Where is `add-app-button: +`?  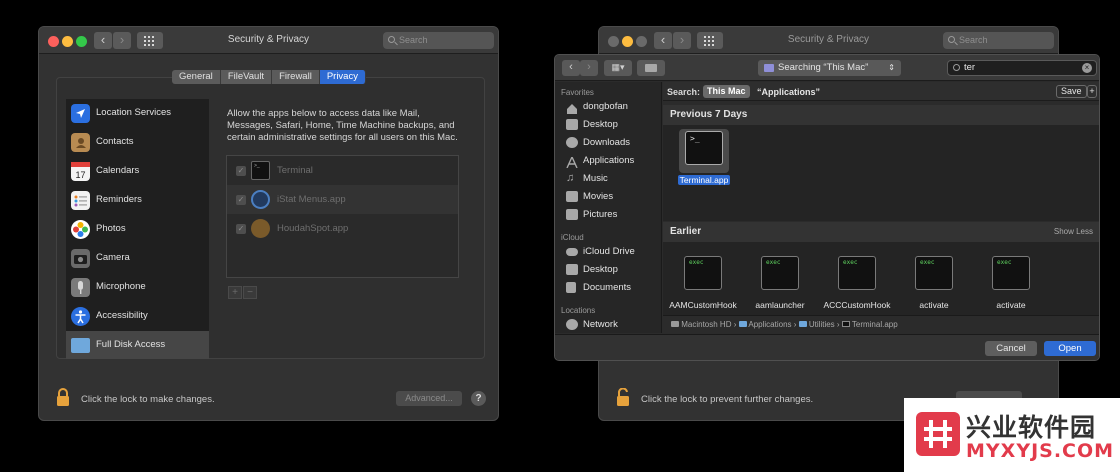 add-app-button: + is located at coordinates (235, 292).